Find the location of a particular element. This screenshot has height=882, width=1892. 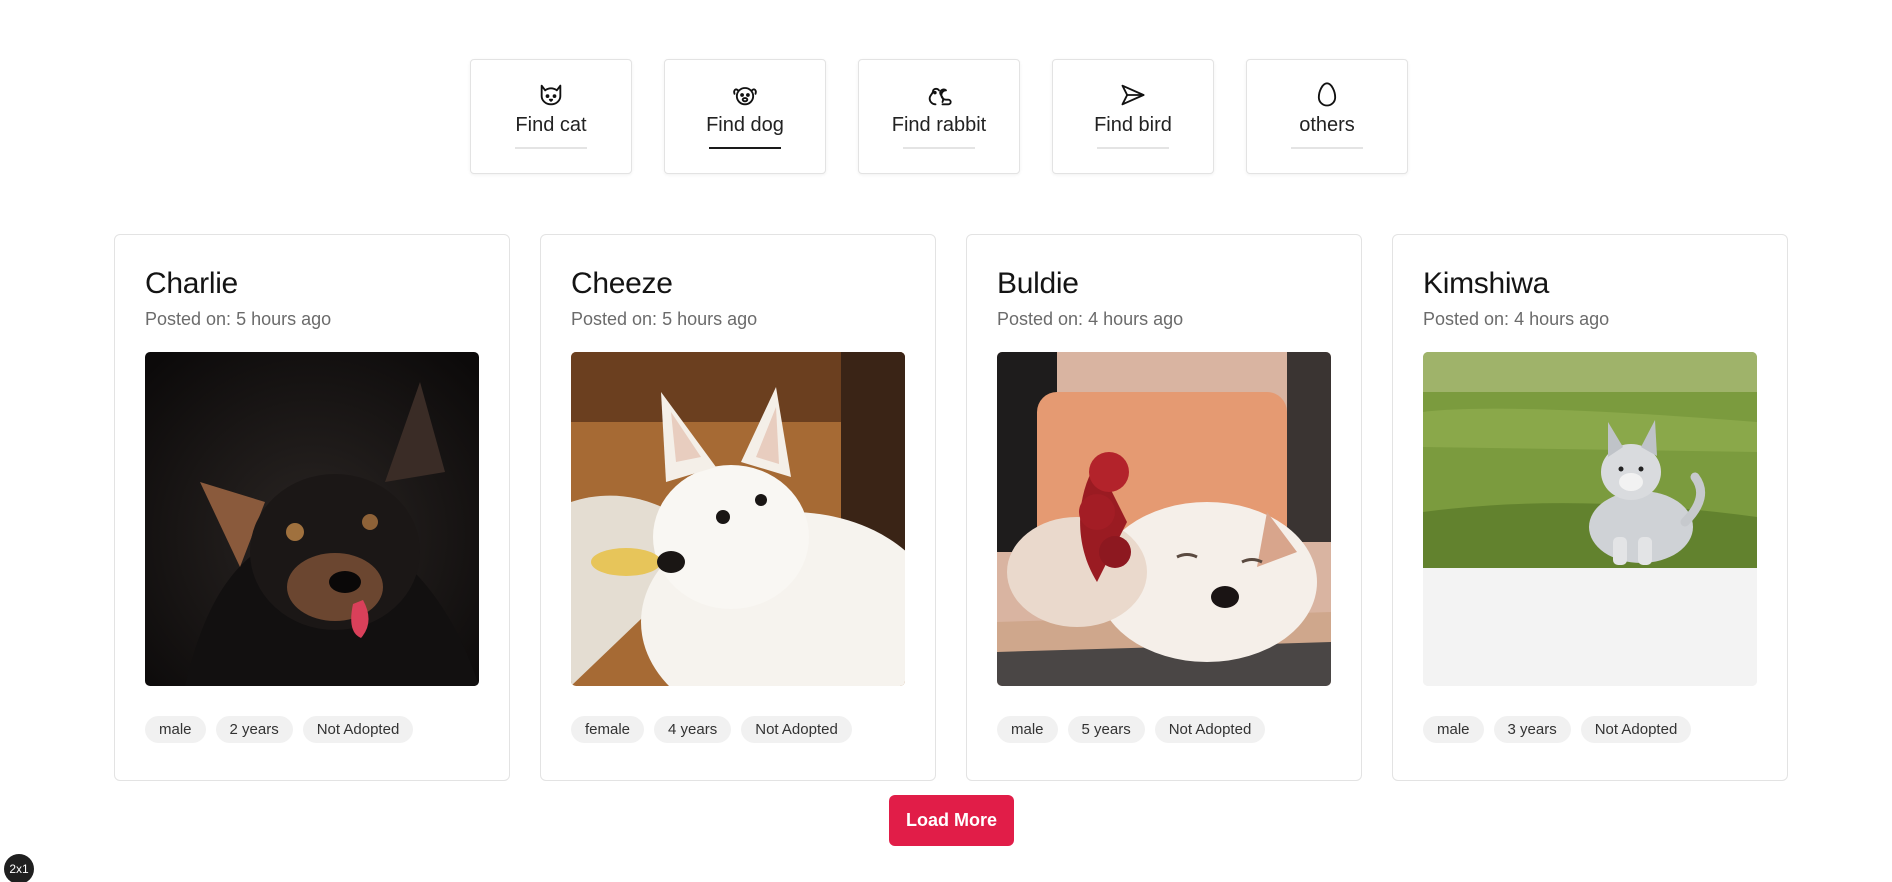

pet-tags: female 4 years Not Adopted is located at coordinates (738, 729).